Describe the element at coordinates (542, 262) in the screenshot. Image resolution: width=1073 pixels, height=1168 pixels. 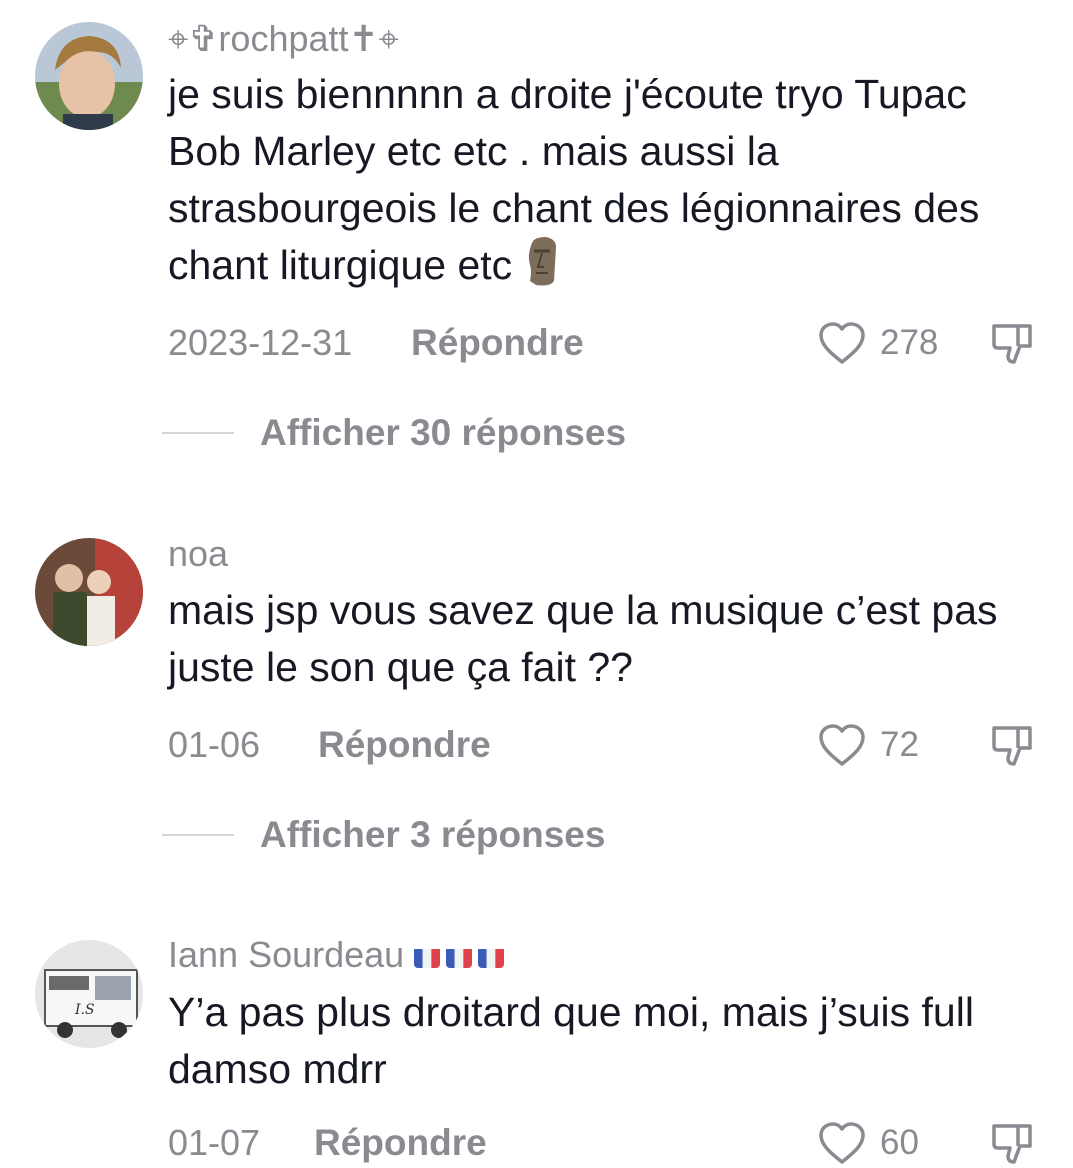
I see `moai-icon` at that location.